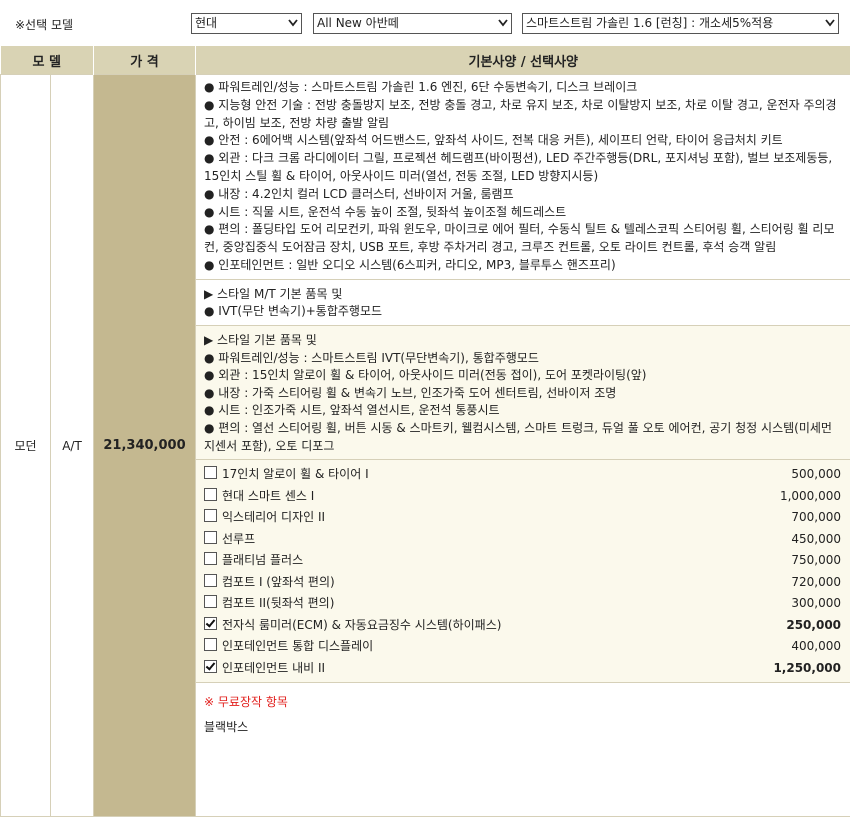  I want to click on option-label: 선루프, so click(239, 538).